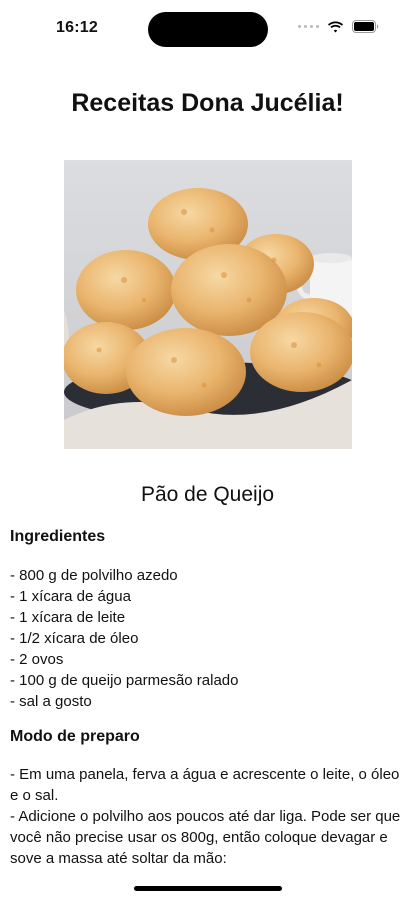  Describe the element at coordinates (68, 617) in the screenshot. I see `ingredient-item: - 1 xícara de leite` at that location.